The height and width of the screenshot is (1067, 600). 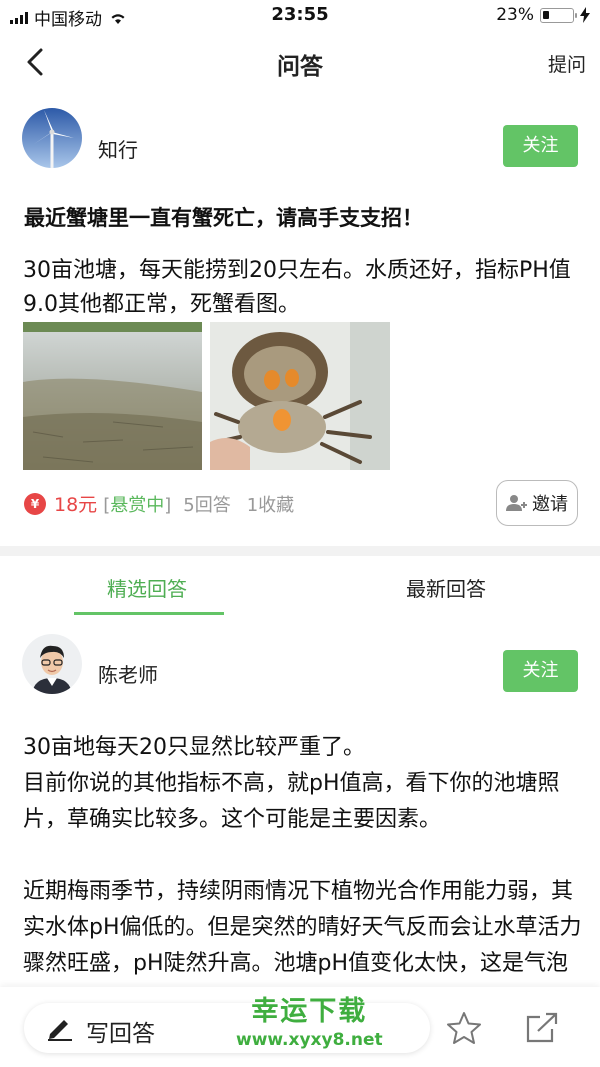 What do you see at coordinates (270, 505) in the screenshot?
I see `favorite-count: 1收藏` at bounding box center [270, 505].